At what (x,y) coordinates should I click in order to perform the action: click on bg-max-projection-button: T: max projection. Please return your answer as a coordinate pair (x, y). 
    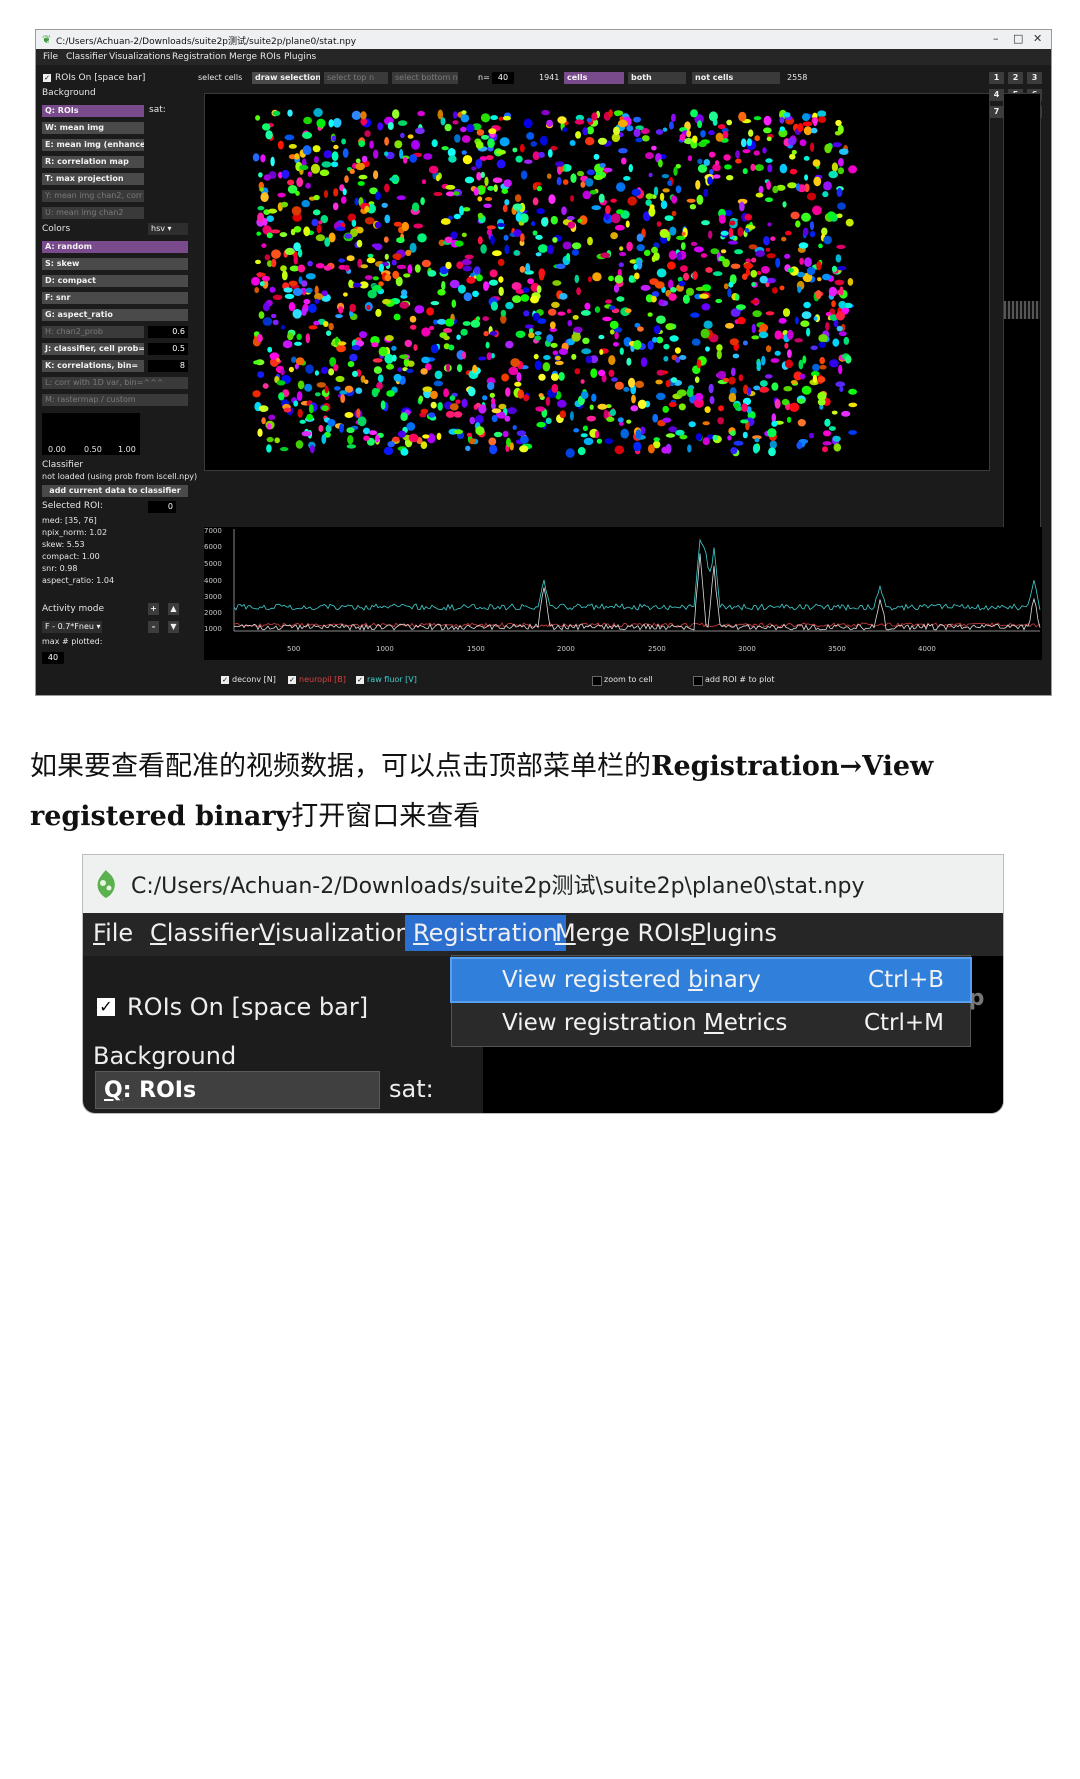
    Looking at the image, I should click on (93, 179).